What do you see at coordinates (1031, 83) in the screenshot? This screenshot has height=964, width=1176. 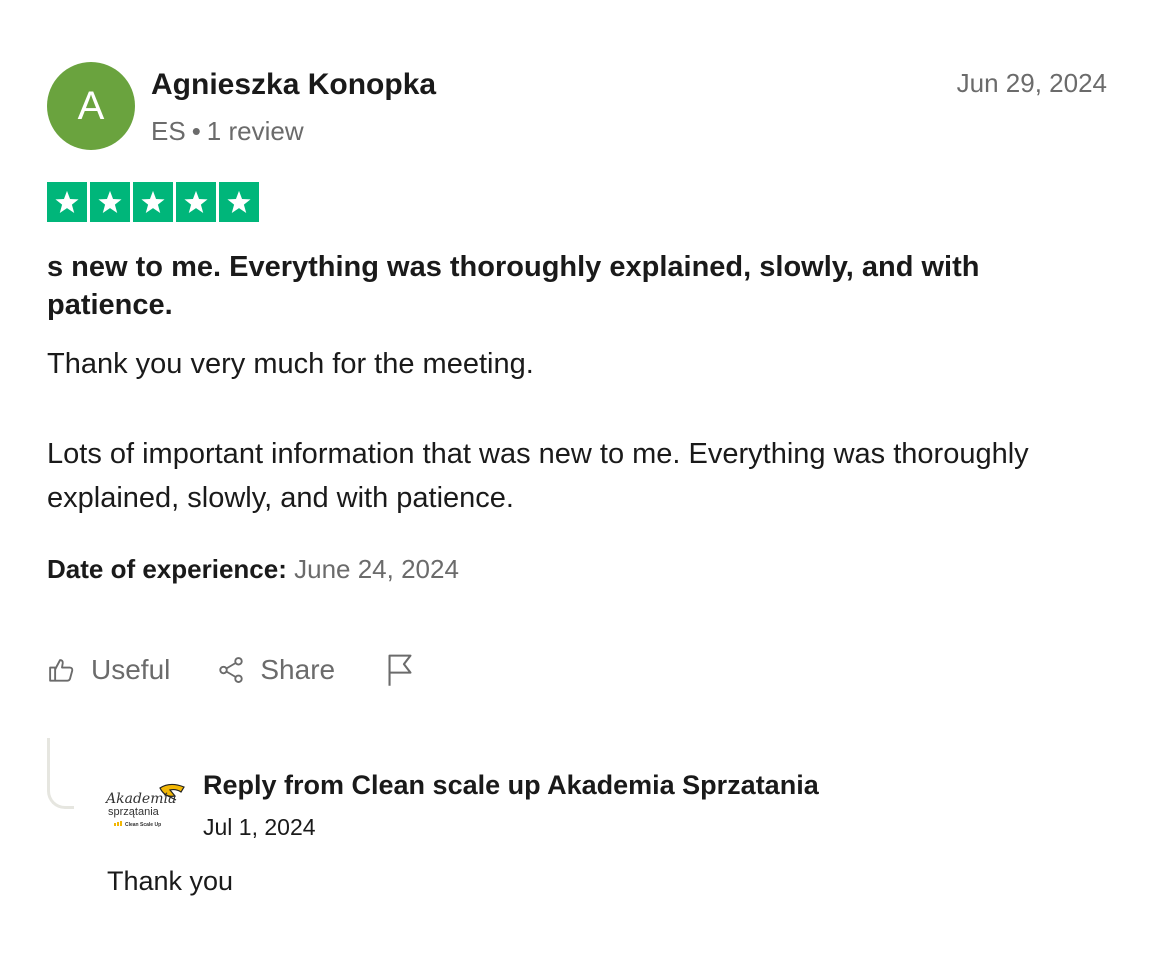 I see `review-date: Jun 29, 2024` at bounding box center [1031, 83].